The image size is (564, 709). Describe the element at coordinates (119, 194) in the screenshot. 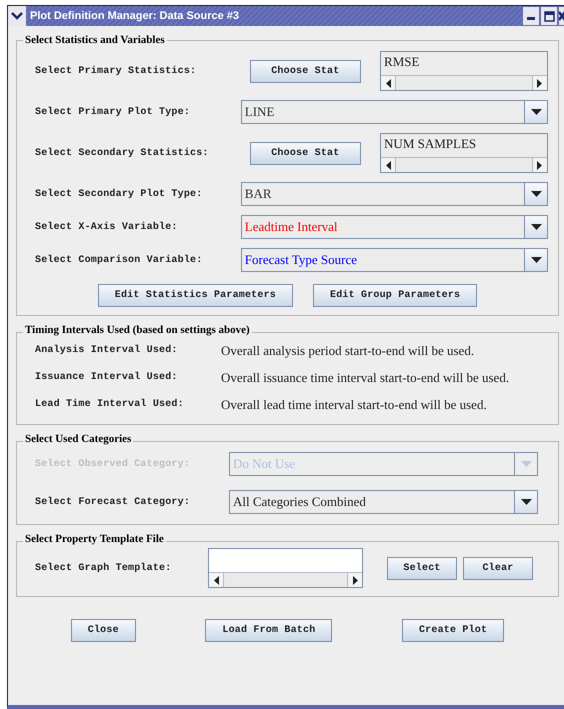

I see `field-label: Select Secondary Plot Type:` at that location.